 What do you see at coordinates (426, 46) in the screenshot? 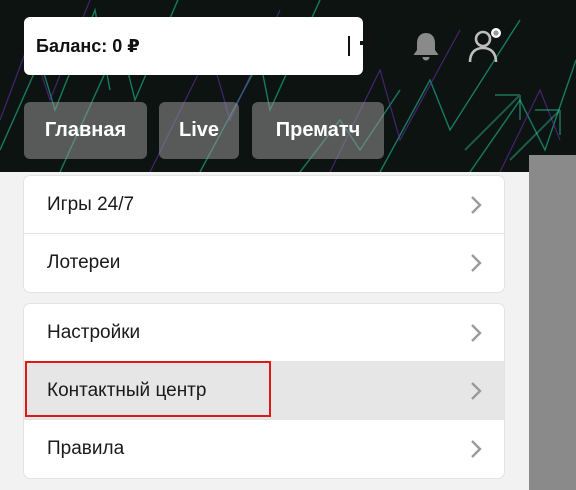
I see `bell-icon` at bounding box center [426, 46].